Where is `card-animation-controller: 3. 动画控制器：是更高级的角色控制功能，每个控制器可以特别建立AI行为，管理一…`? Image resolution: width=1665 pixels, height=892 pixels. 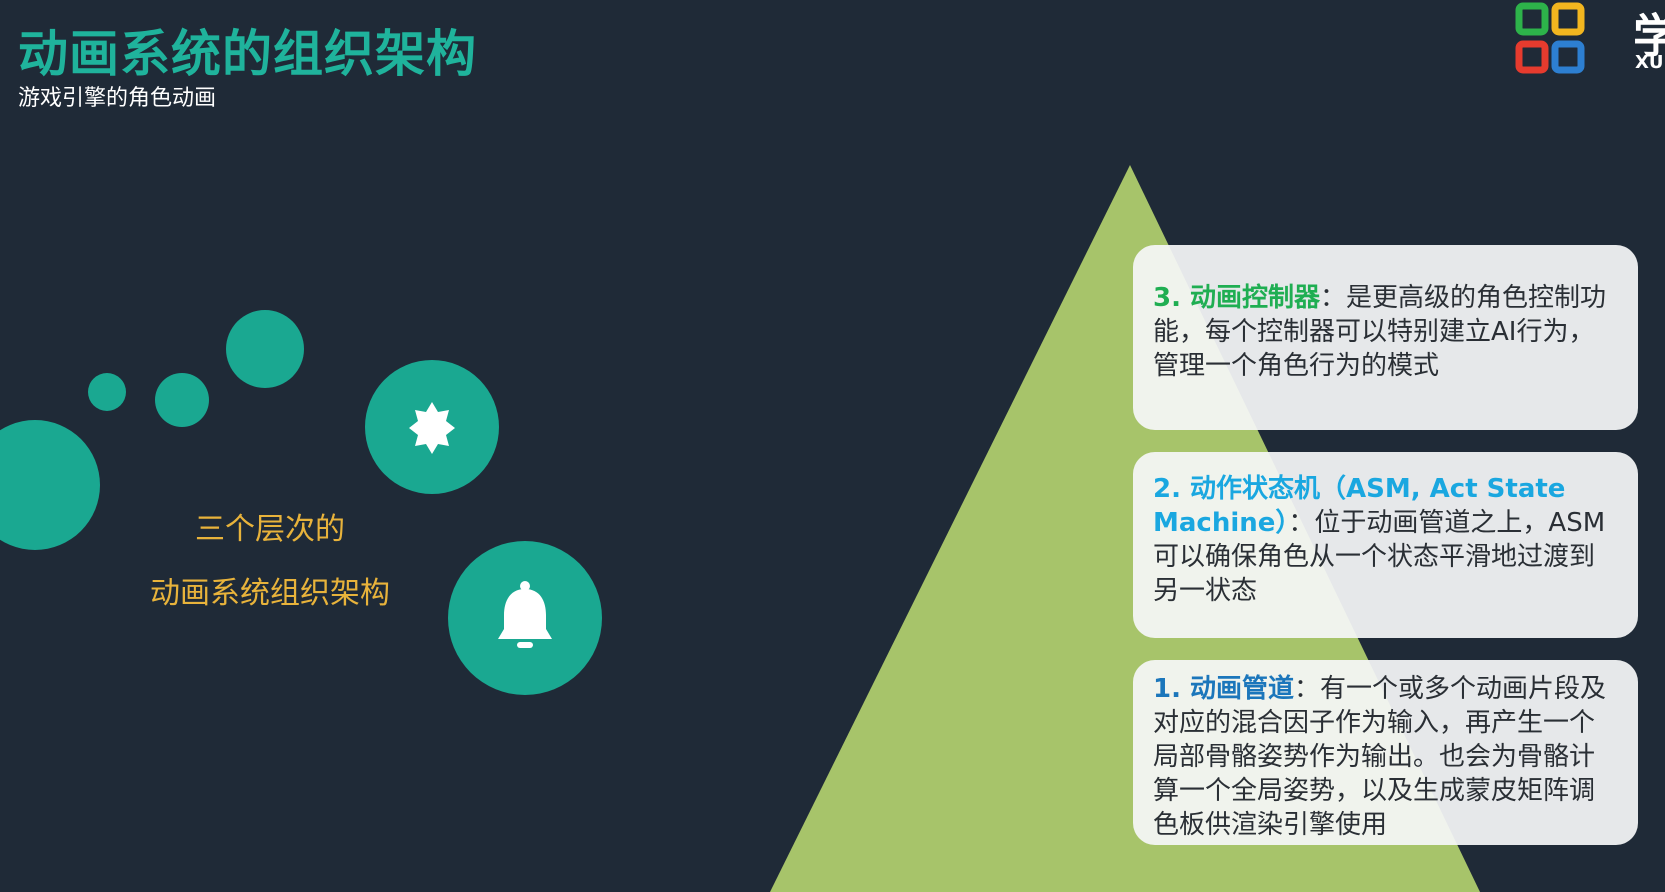 card-animation-controller: 3. 动画控制器：是更高级的角色控制功能，每个控制器可以特别建立AI行为，管理一… is located at coordinates (1385, 337).